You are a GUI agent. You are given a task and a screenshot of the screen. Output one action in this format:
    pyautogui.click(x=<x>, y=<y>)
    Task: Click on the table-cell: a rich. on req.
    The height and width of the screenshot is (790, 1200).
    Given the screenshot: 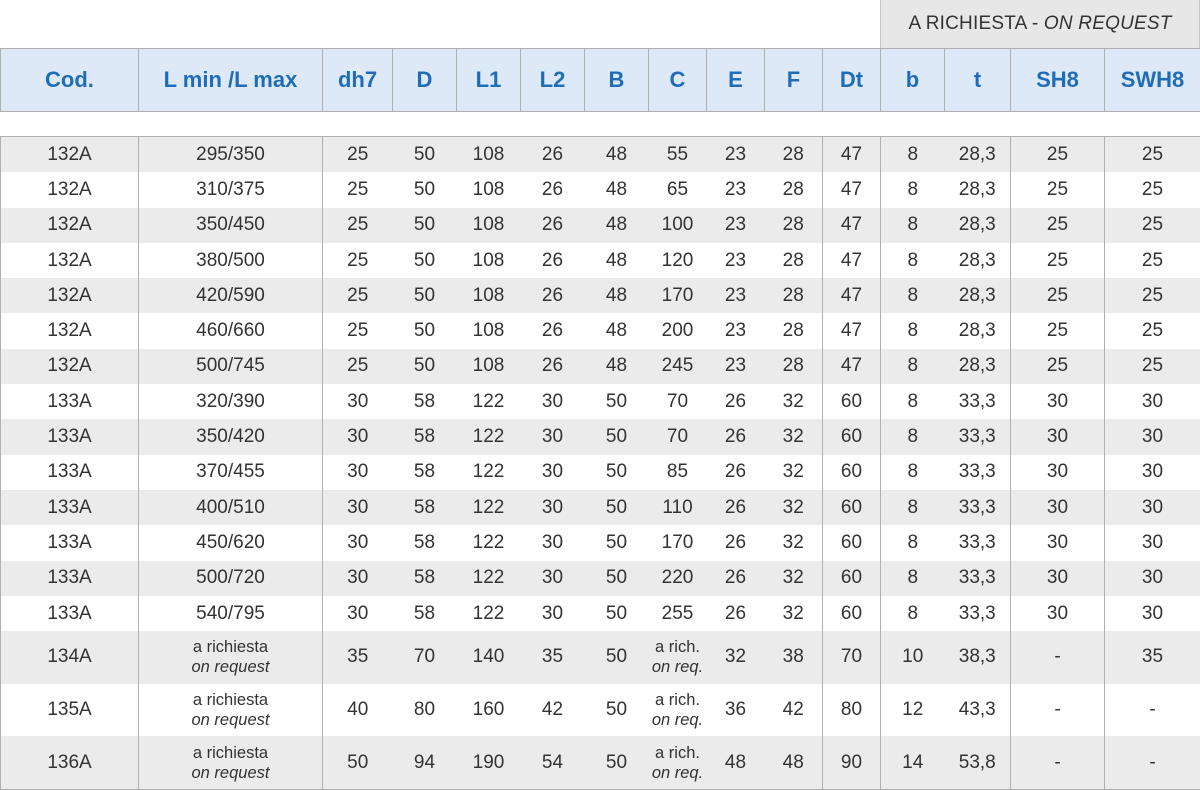 What is the action you would take?
    pyautogui.click(x=677, y=710)
    